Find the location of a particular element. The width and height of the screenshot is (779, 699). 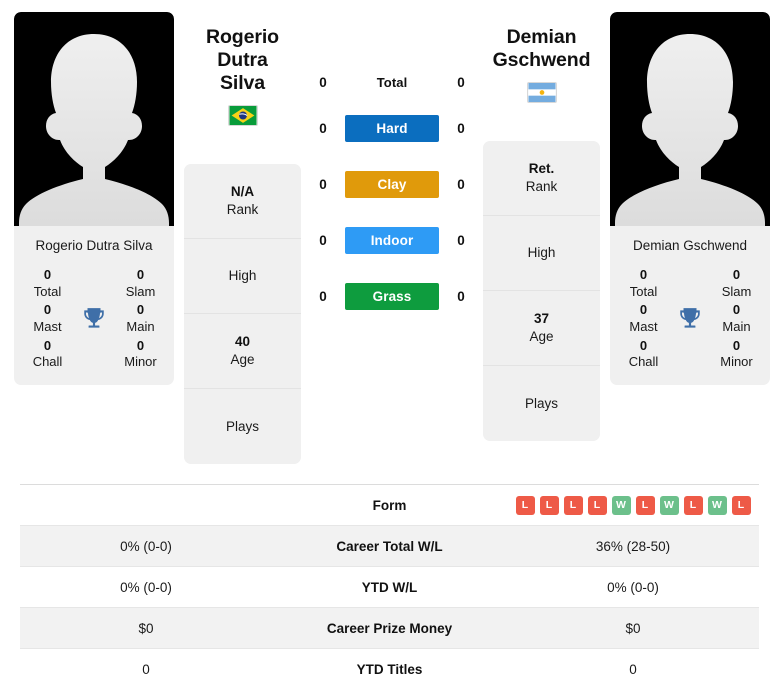

surface-clay-badge: Clay is located at coordinates (392, 184).